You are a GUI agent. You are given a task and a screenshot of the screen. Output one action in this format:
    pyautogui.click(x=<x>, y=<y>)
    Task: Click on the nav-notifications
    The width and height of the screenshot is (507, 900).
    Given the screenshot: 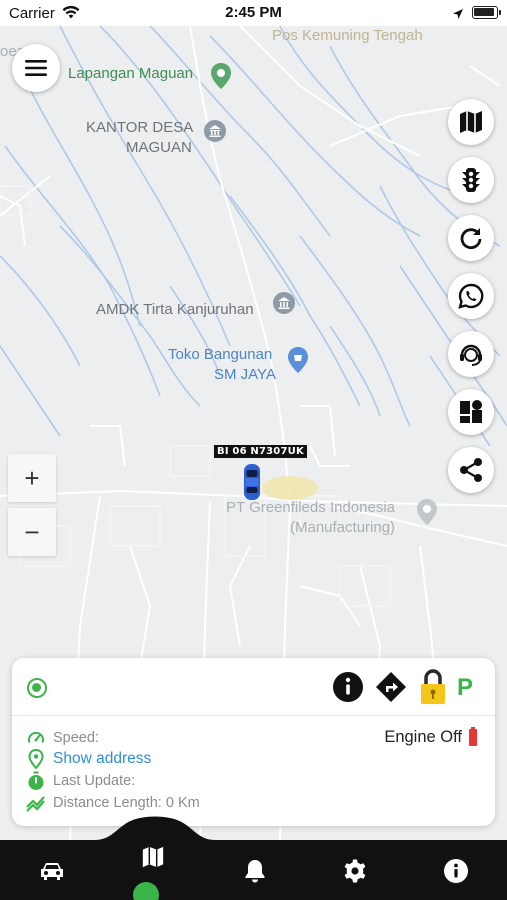 What is the action you would take?
    pyautogui.click(x=255, y=871)
    